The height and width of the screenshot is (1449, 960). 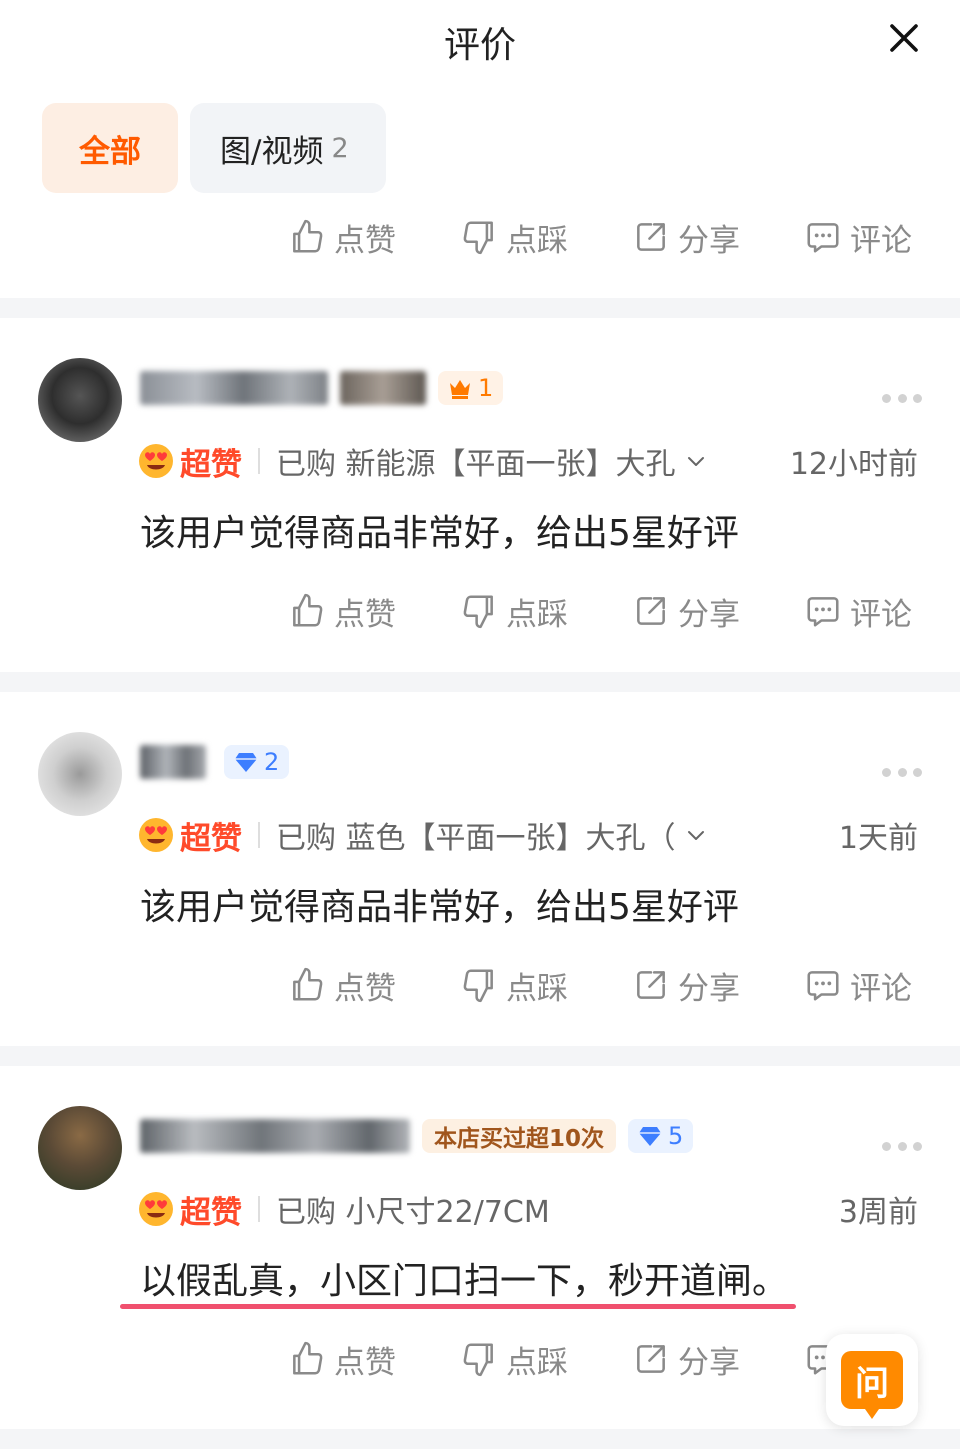 I want to click on ask-label: 问, so click(x=872, y=1383).